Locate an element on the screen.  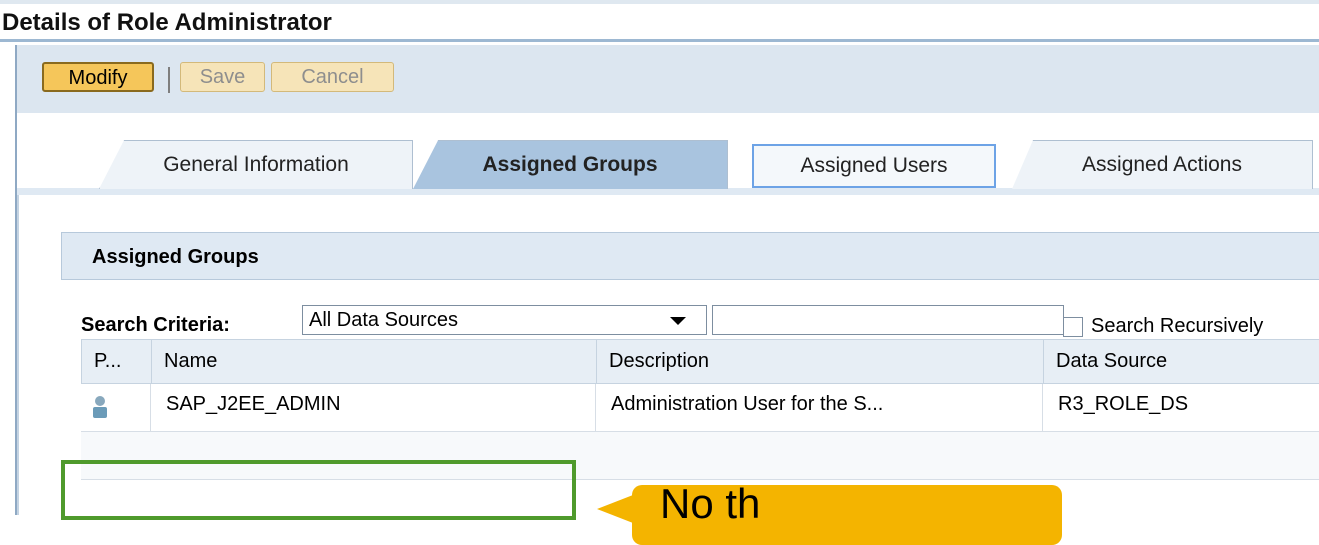
column-header-description: Description is located at coordinates (820, 361).